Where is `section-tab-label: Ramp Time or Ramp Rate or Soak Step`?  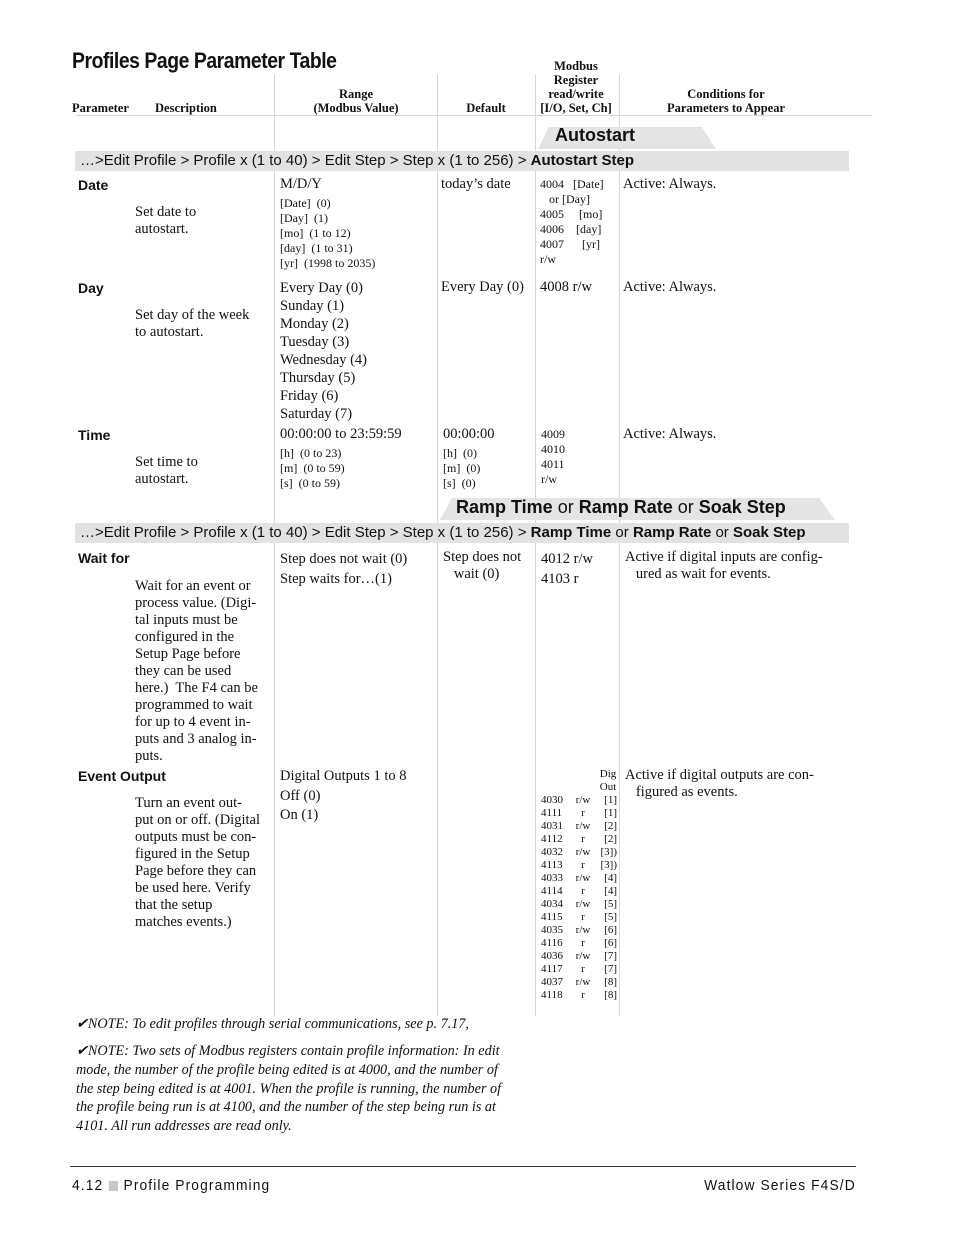
section-tab-label: Ramp Time or Ramp Rate or Soak Step is located at coordinates (621, 507).